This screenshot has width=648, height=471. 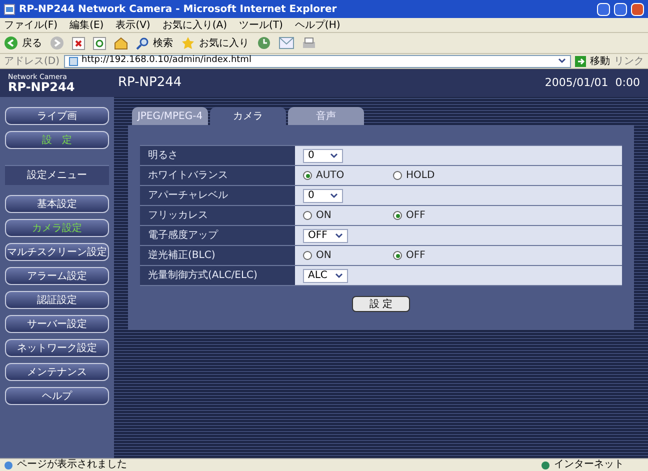 What do you see at coordinates (217, 235) in the screenshot?
I see `setting-label: 電子感度アップ` at bounding box center [217, 235].